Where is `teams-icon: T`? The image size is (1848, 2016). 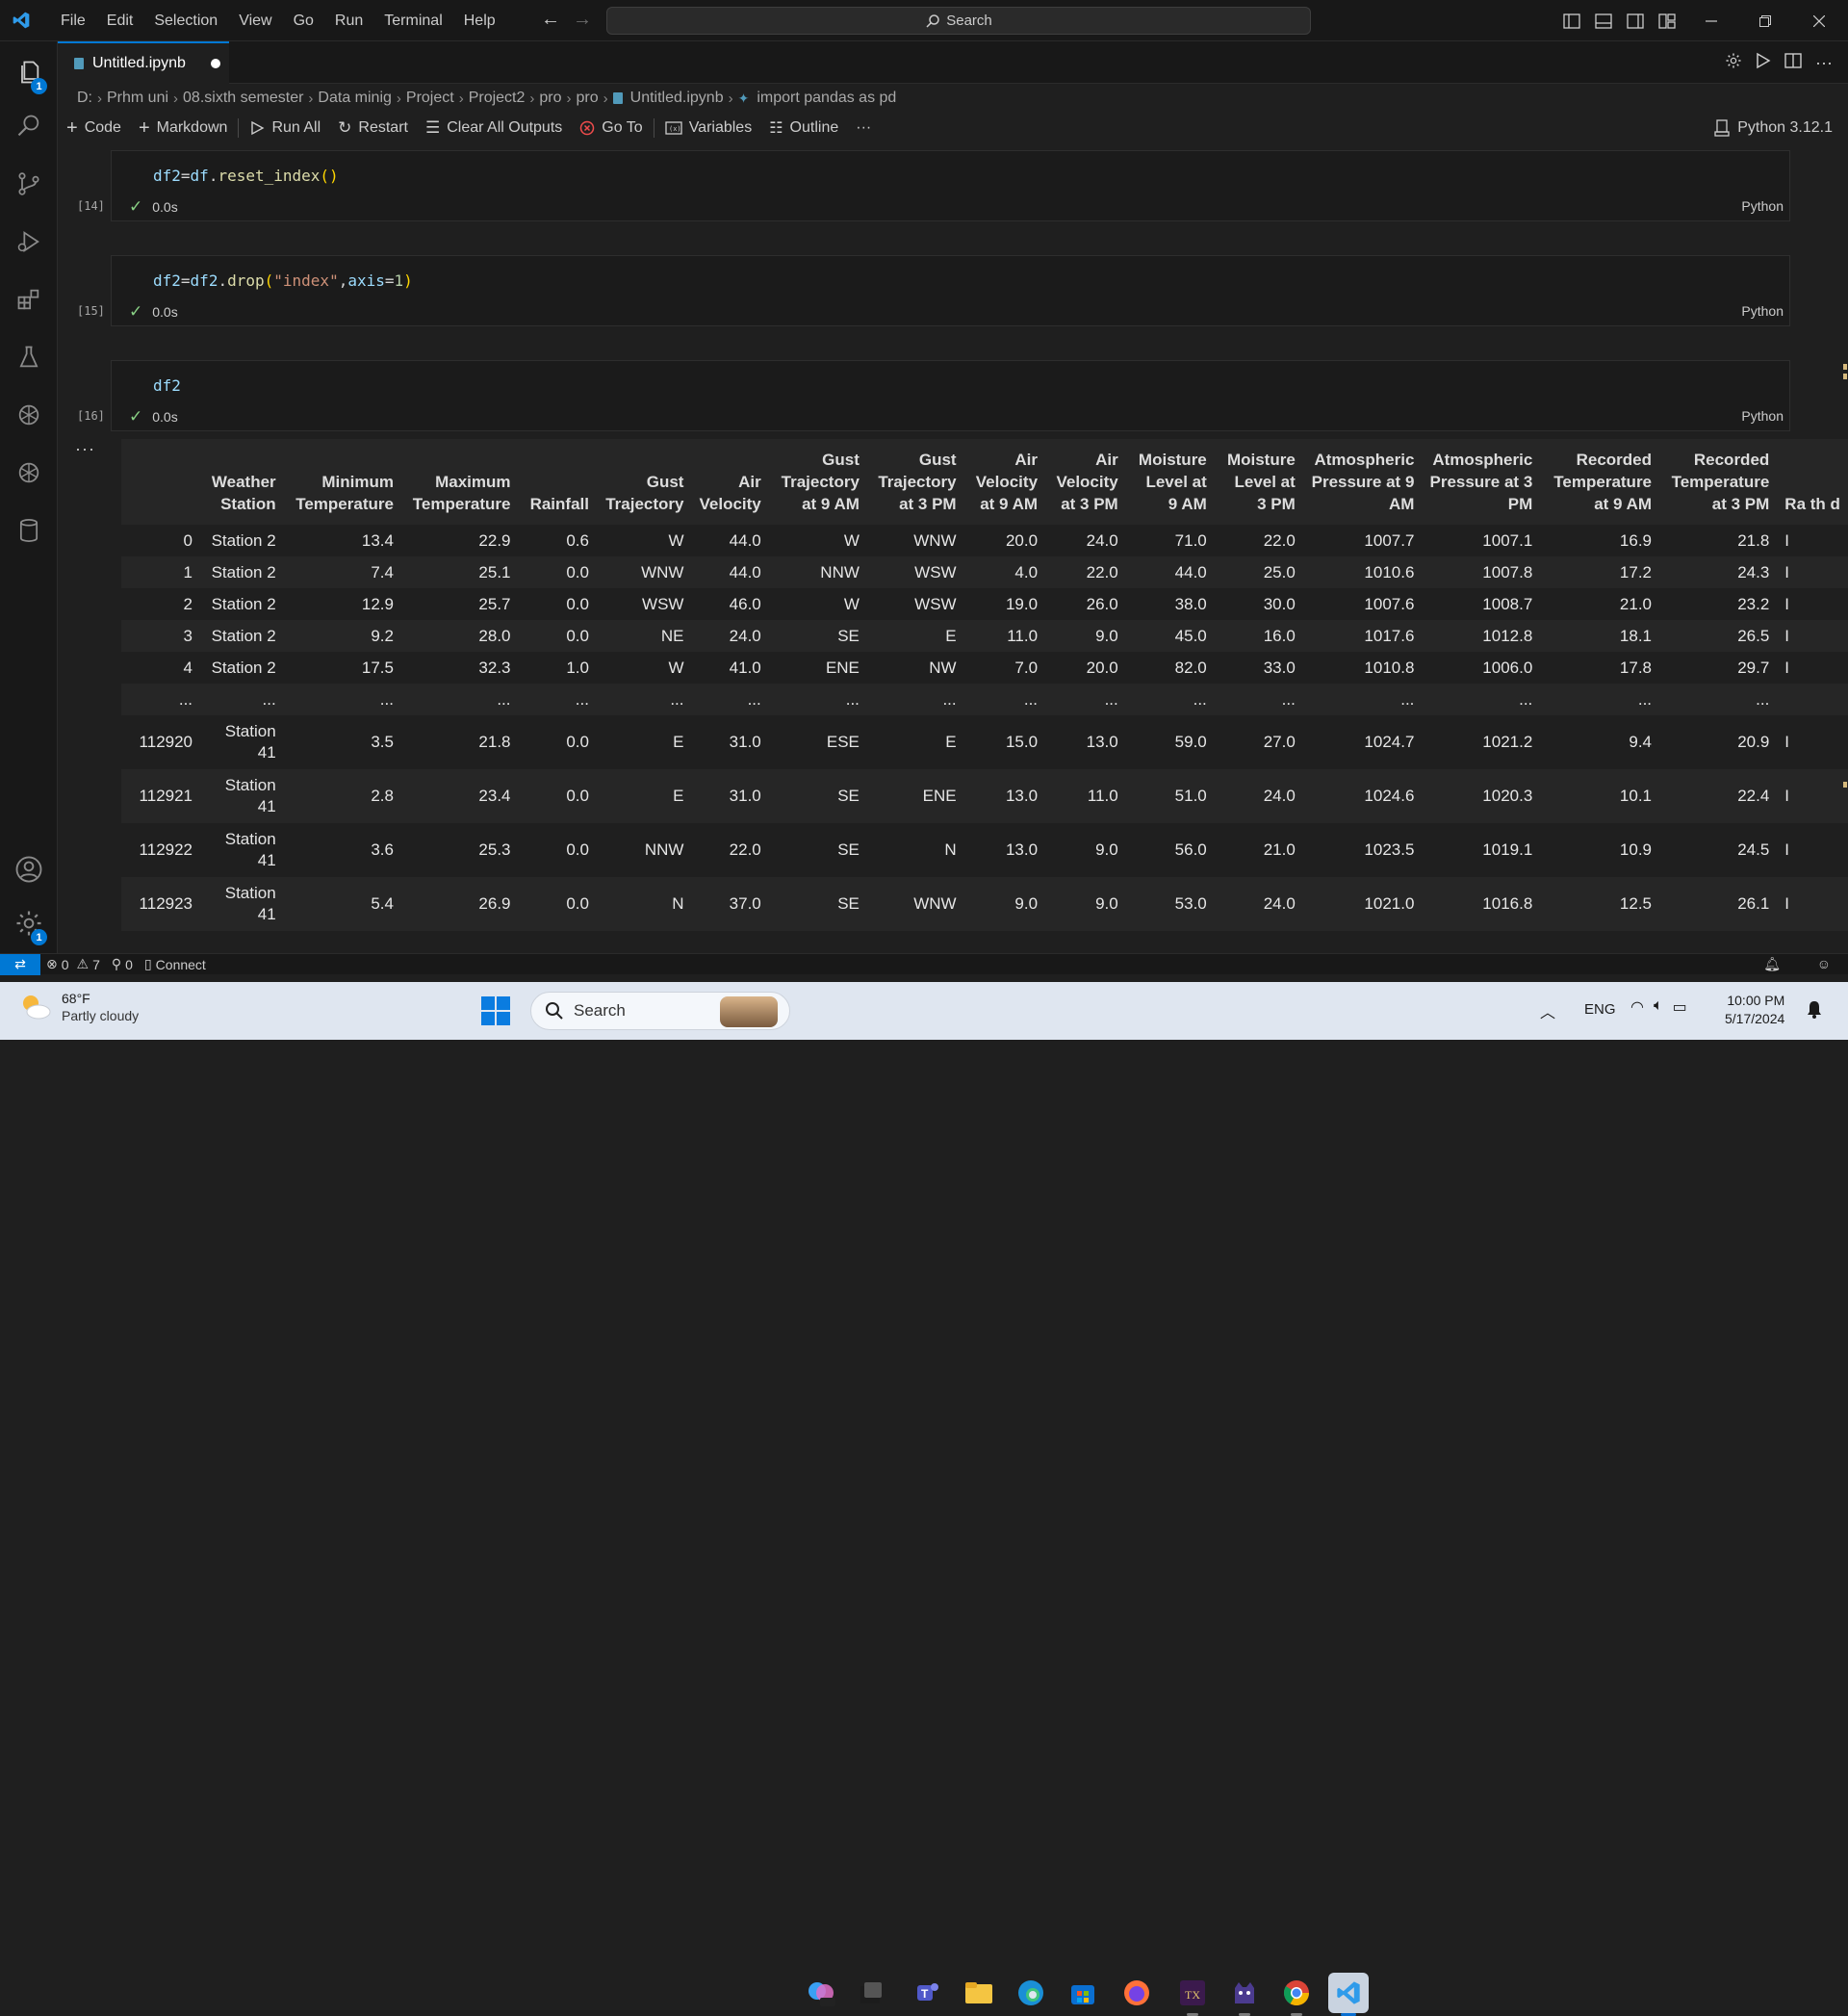
teams-icon: T is located at coordinates (927, 1993).